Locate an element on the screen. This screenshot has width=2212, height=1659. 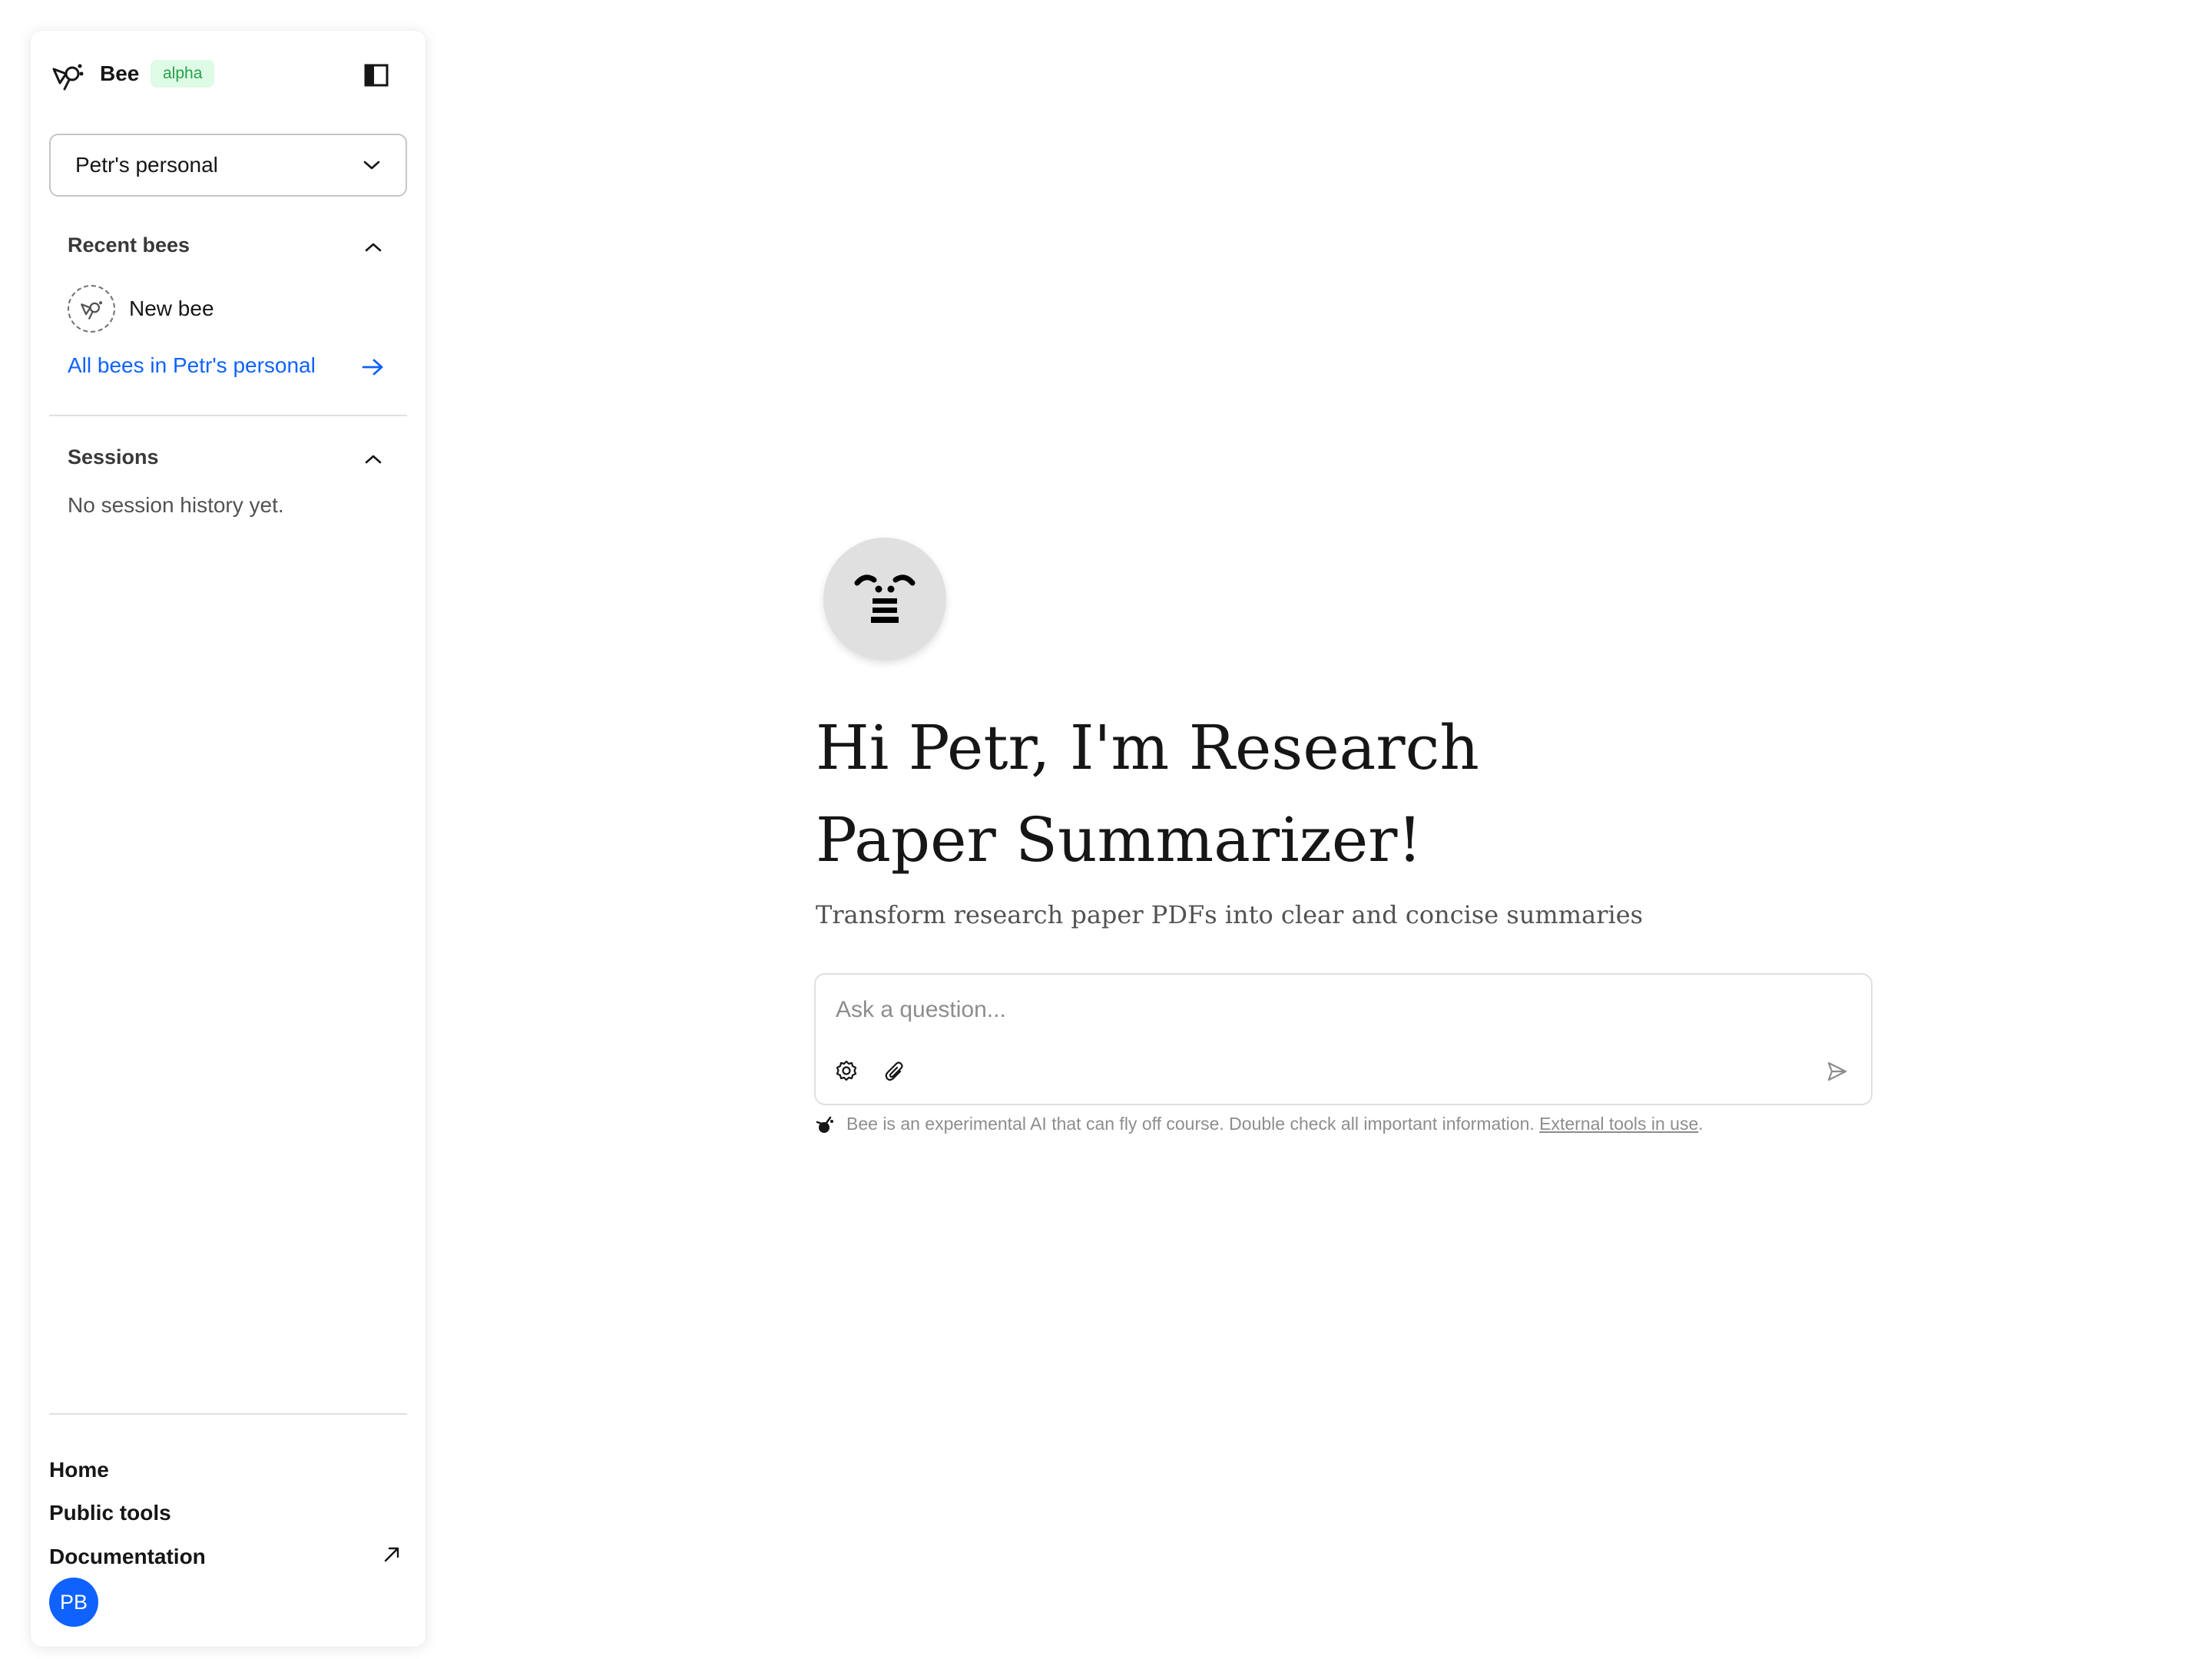
greeting-heading: Hi Petr, I'm Research Paper Summarizer! is located at coordinates (1200, 794).